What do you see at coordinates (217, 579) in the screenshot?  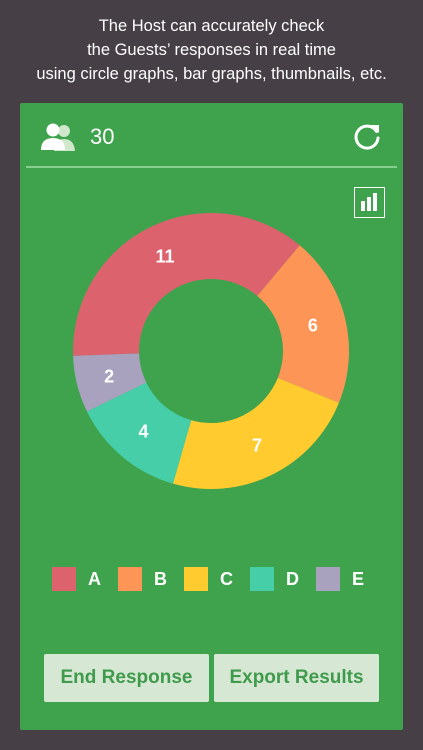 I see `chart-legend: A B C D E` at bounding box center [217, 579].